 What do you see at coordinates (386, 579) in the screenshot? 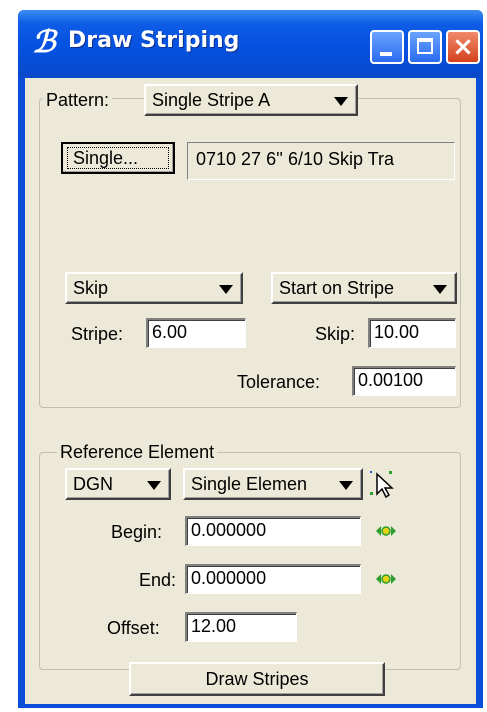
I see `locate-end-icon` at bounding box center [386, 579].